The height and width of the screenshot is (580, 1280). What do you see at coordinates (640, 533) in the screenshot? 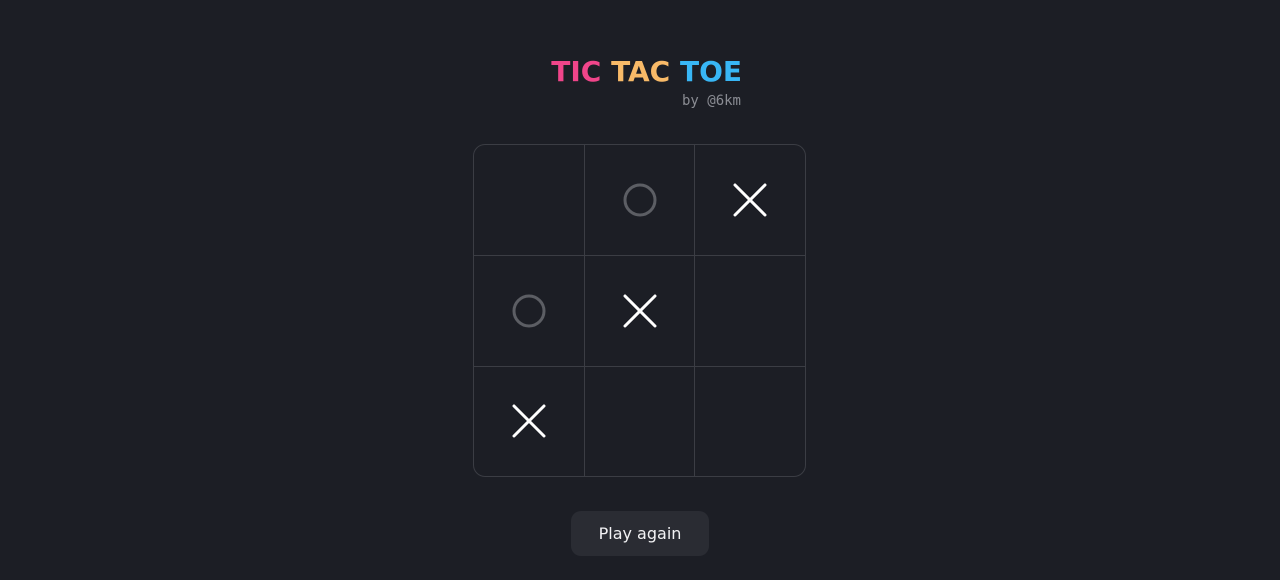
I see `play-again-button: Play again` at bounding box center [640, 533].